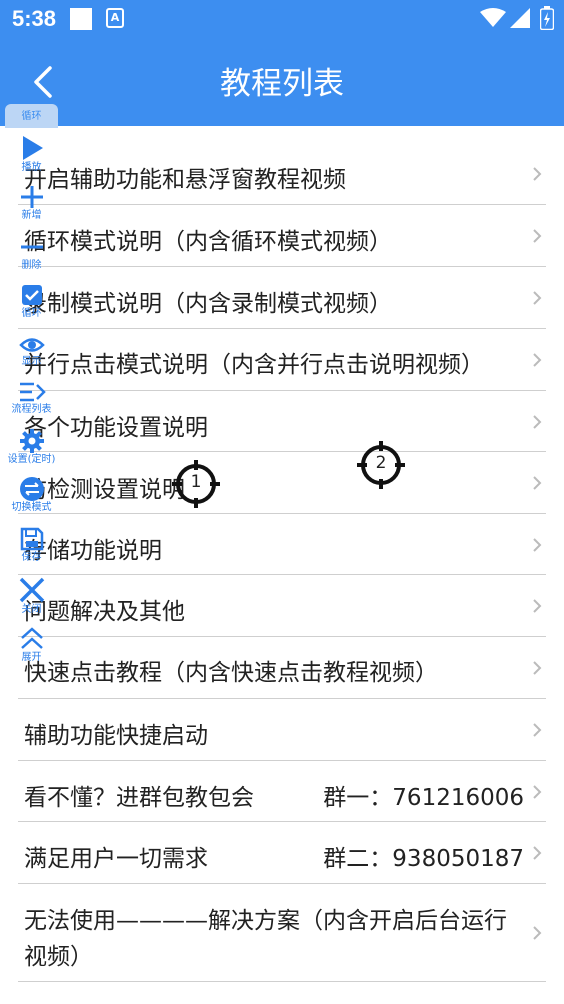 Image resolution: width=564 pixels, height=1004 pixels. I want to click on list-item-label-continued: 视频）, so click(58, 957).